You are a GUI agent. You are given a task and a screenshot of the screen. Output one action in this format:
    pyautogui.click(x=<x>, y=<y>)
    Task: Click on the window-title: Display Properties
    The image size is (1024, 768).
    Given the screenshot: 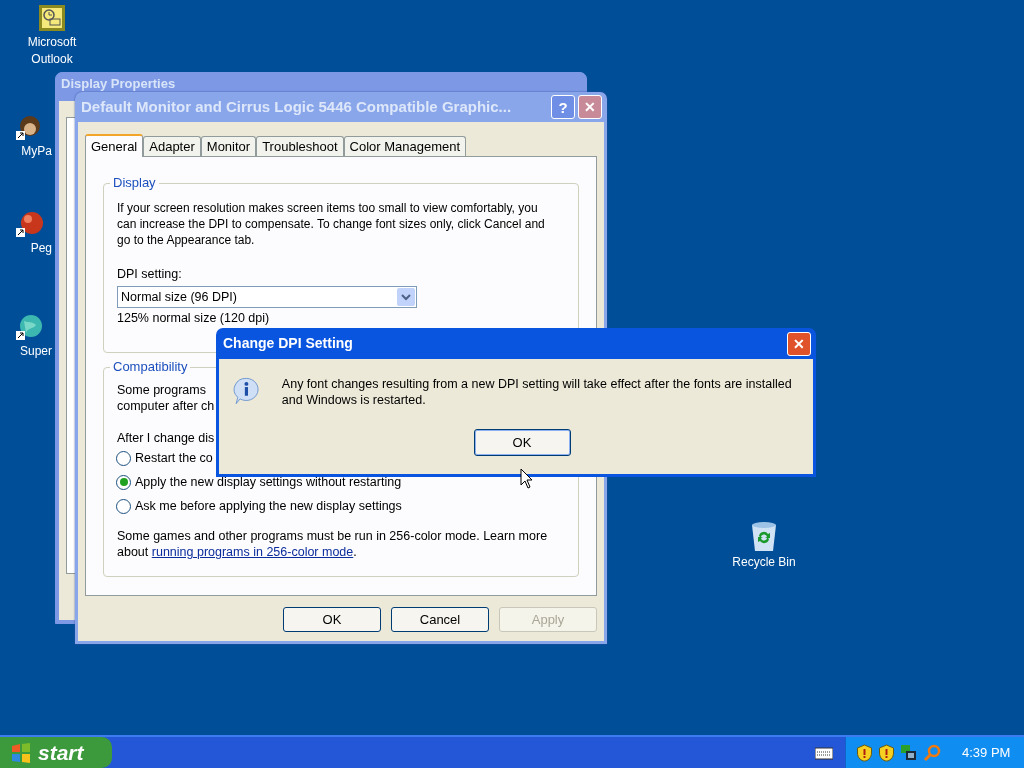 What is the action you would take?
    pyautogui.click(x=118, y=84)
    